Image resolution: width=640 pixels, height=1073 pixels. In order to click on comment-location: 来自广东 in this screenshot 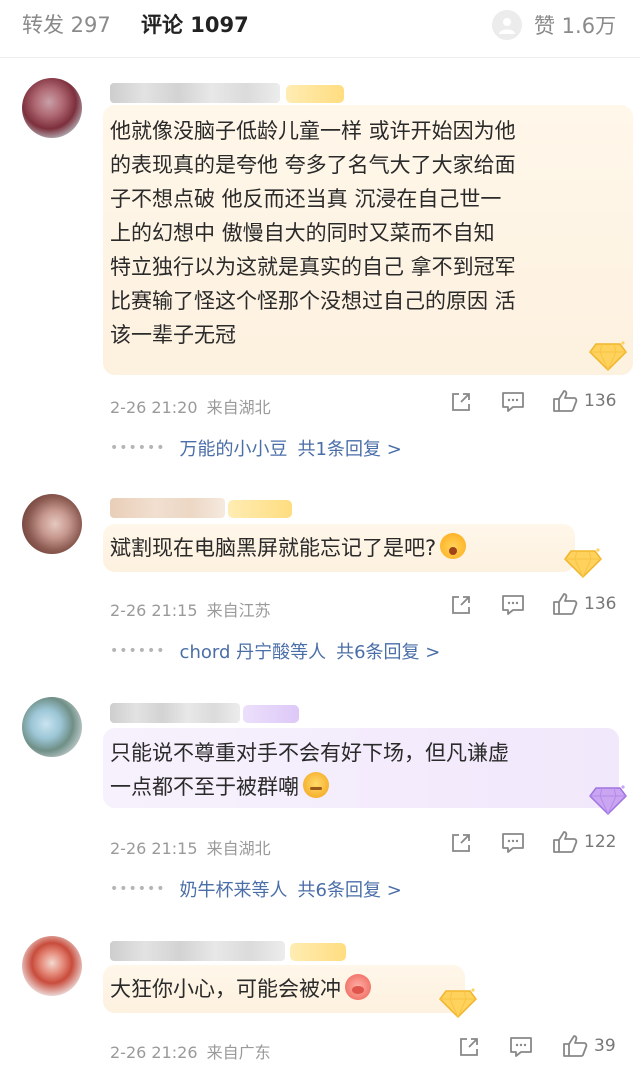, I will do `click(238, 1052)`.